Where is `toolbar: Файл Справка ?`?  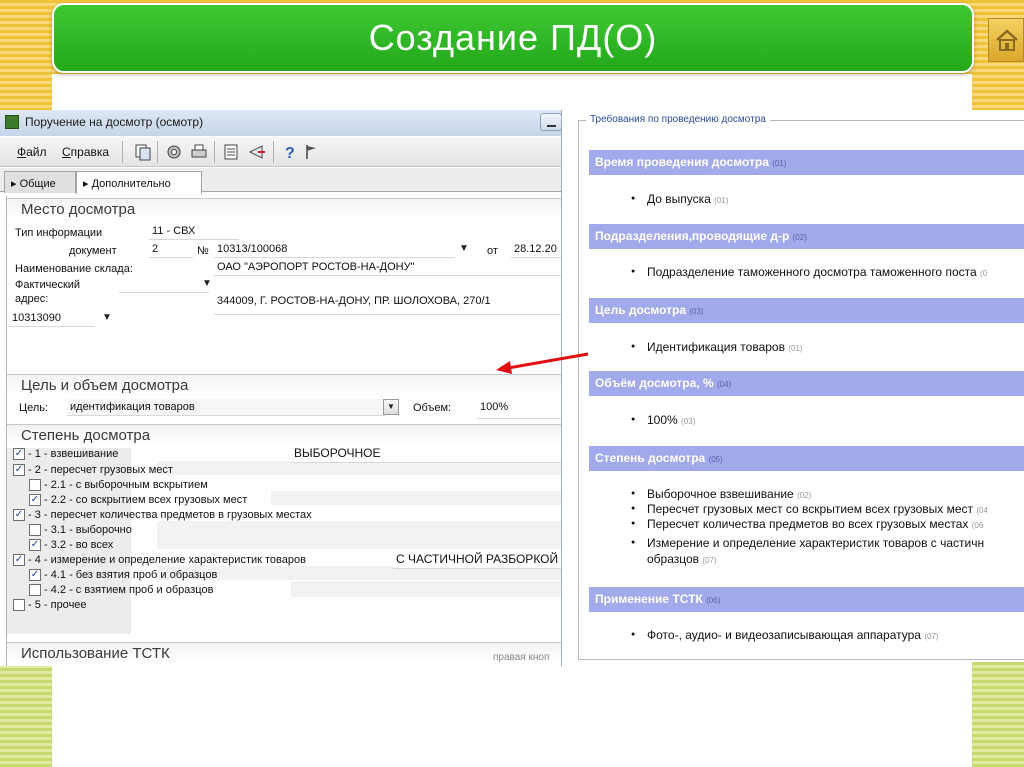 toolbar: Файл Справка ? is located at coordinates (280, 152).